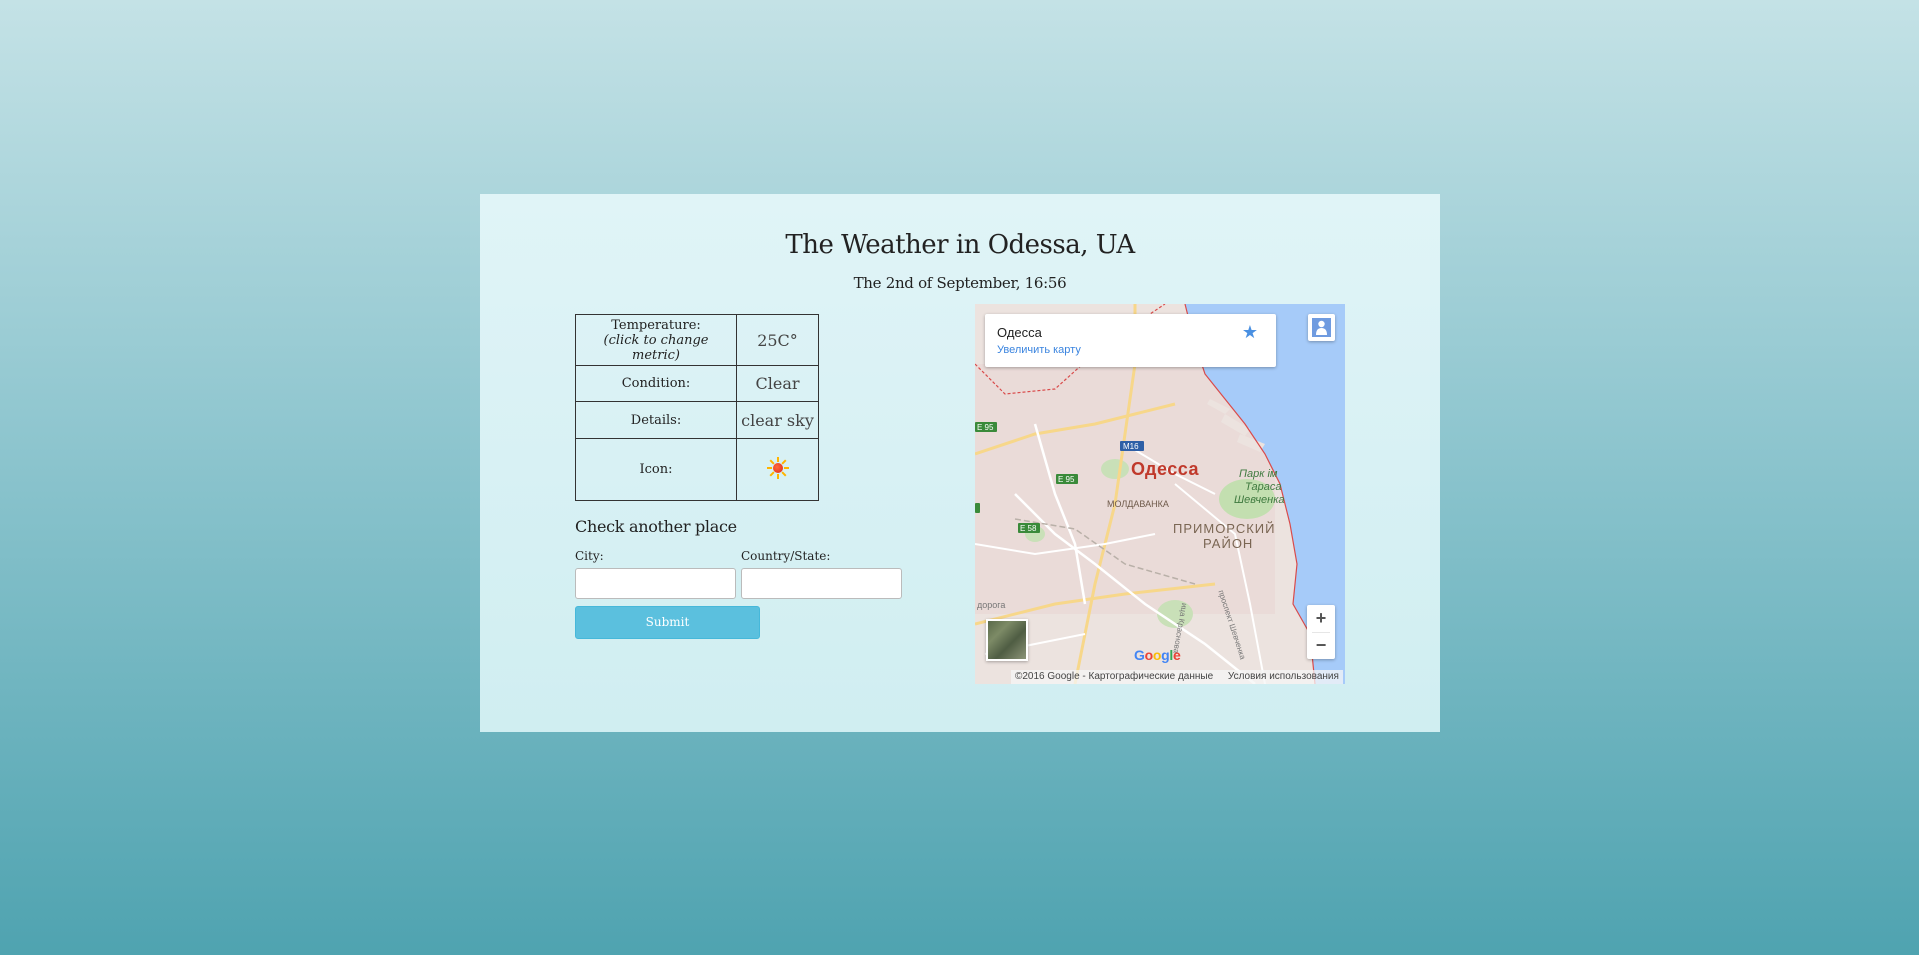 Image resolution: width=1919 pixels, height=955 pixels. What do you see at coordinates (1224, 528) in the screenshot?
I see `map-district-label: ПРИМОРСКИЙ` at bounding box center [1224, 528].